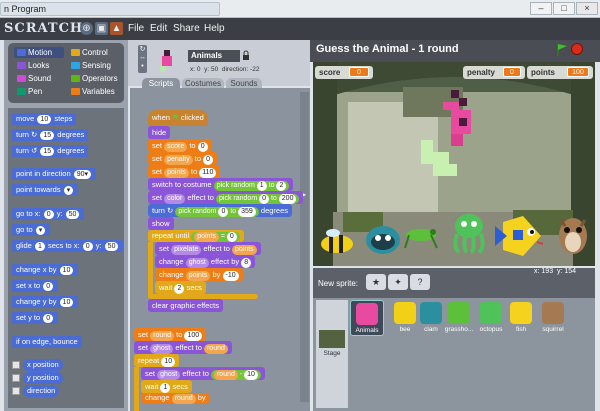  Describe the element at coordinates (178, 118) in the screenshot. I see `block-when-flag-clicked: when ⚑ clicked` at that location.